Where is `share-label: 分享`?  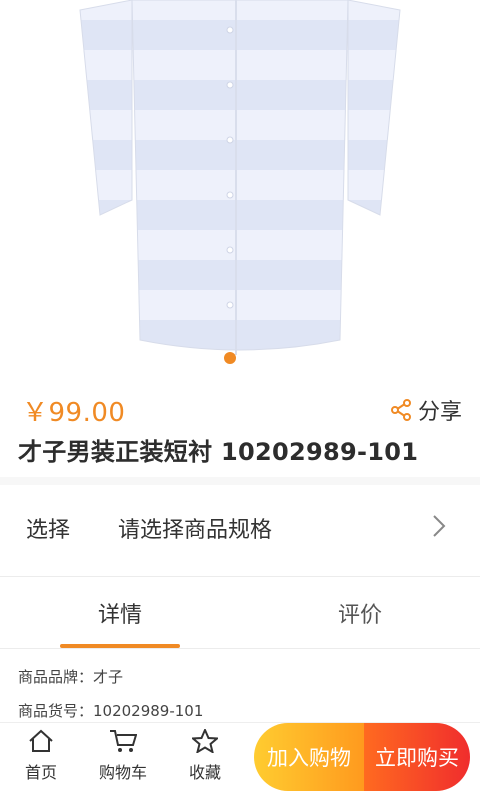 share-label: 分享 is located at coordinates (439, 412).